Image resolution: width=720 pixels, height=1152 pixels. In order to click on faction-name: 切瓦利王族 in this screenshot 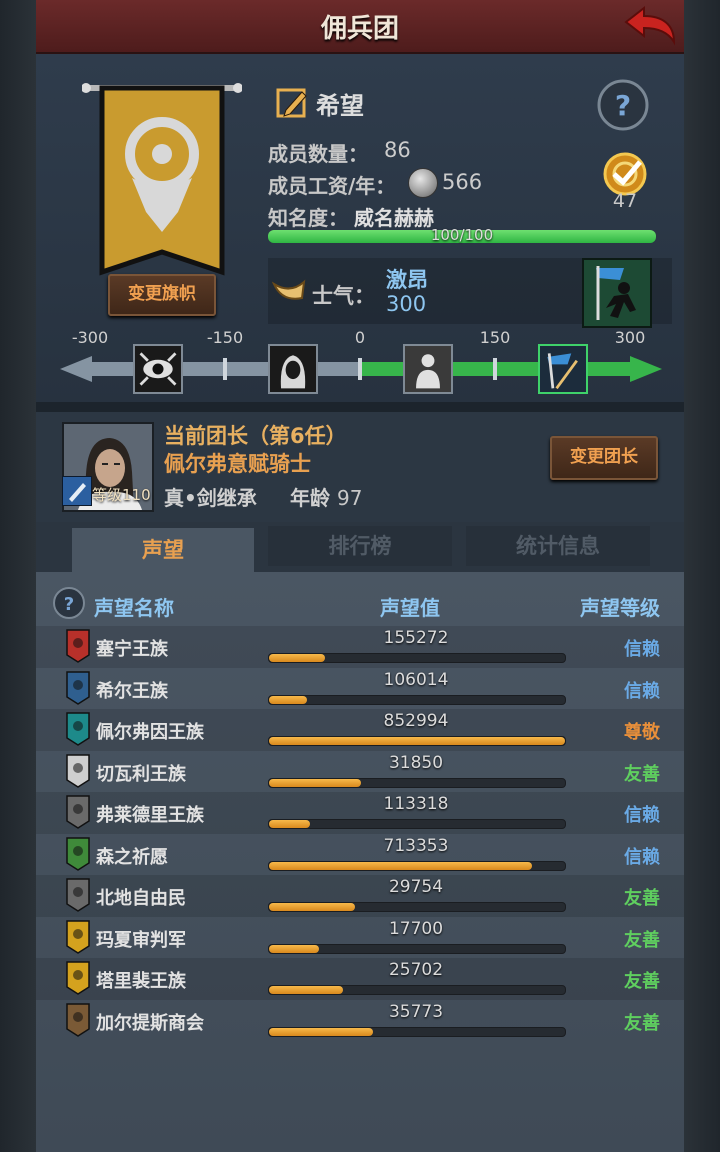, I will do `click(141, 774)`.